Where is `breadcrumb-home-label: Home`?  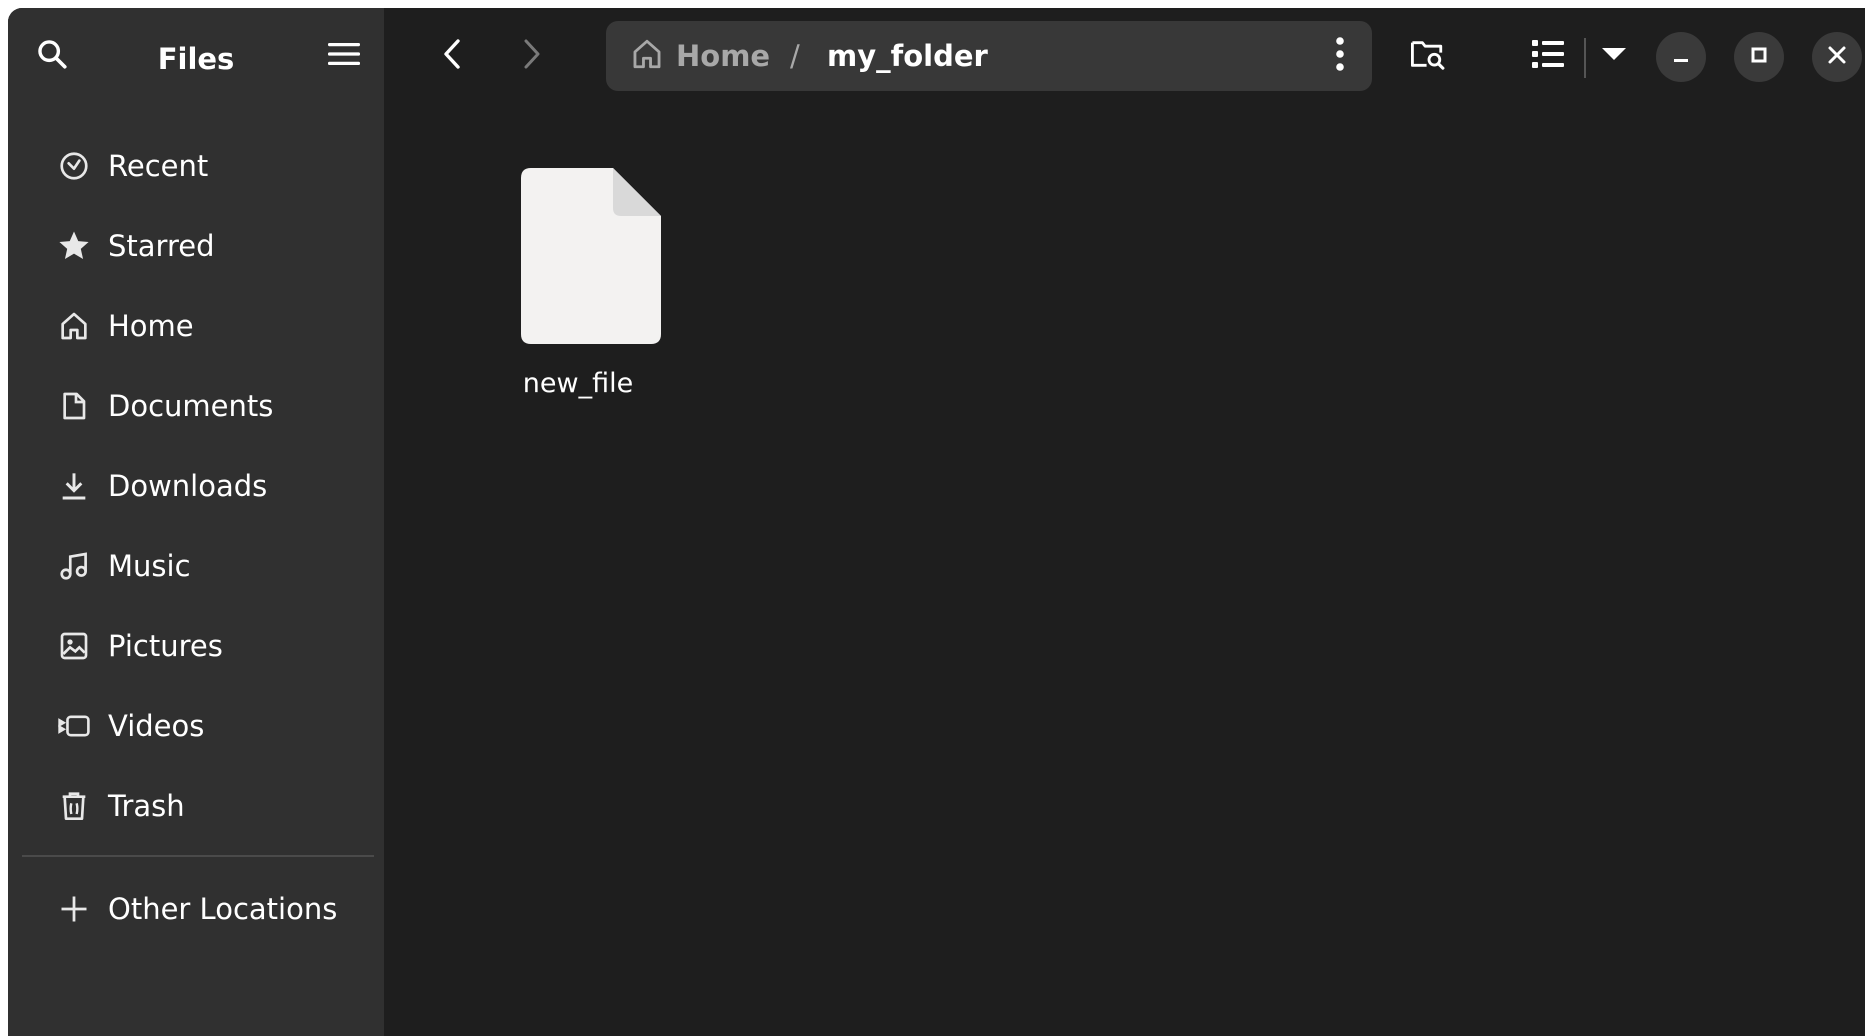 breadcrumb-home-label: Home is located at coordinates (723, 56).